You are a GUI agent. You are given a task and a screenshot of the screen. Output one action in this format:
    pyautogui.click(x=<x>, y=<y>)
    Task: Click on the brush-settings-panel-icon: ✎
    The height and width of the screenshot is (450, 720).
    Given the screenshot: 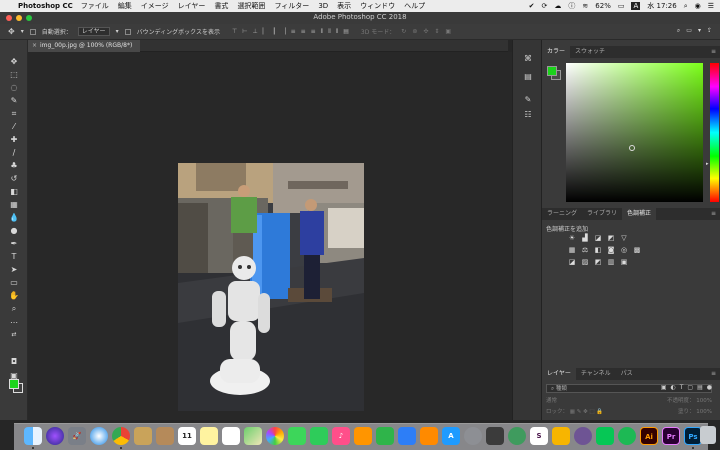 What is the action you would take?
    pyautogui.click(x=528, y=100)
    